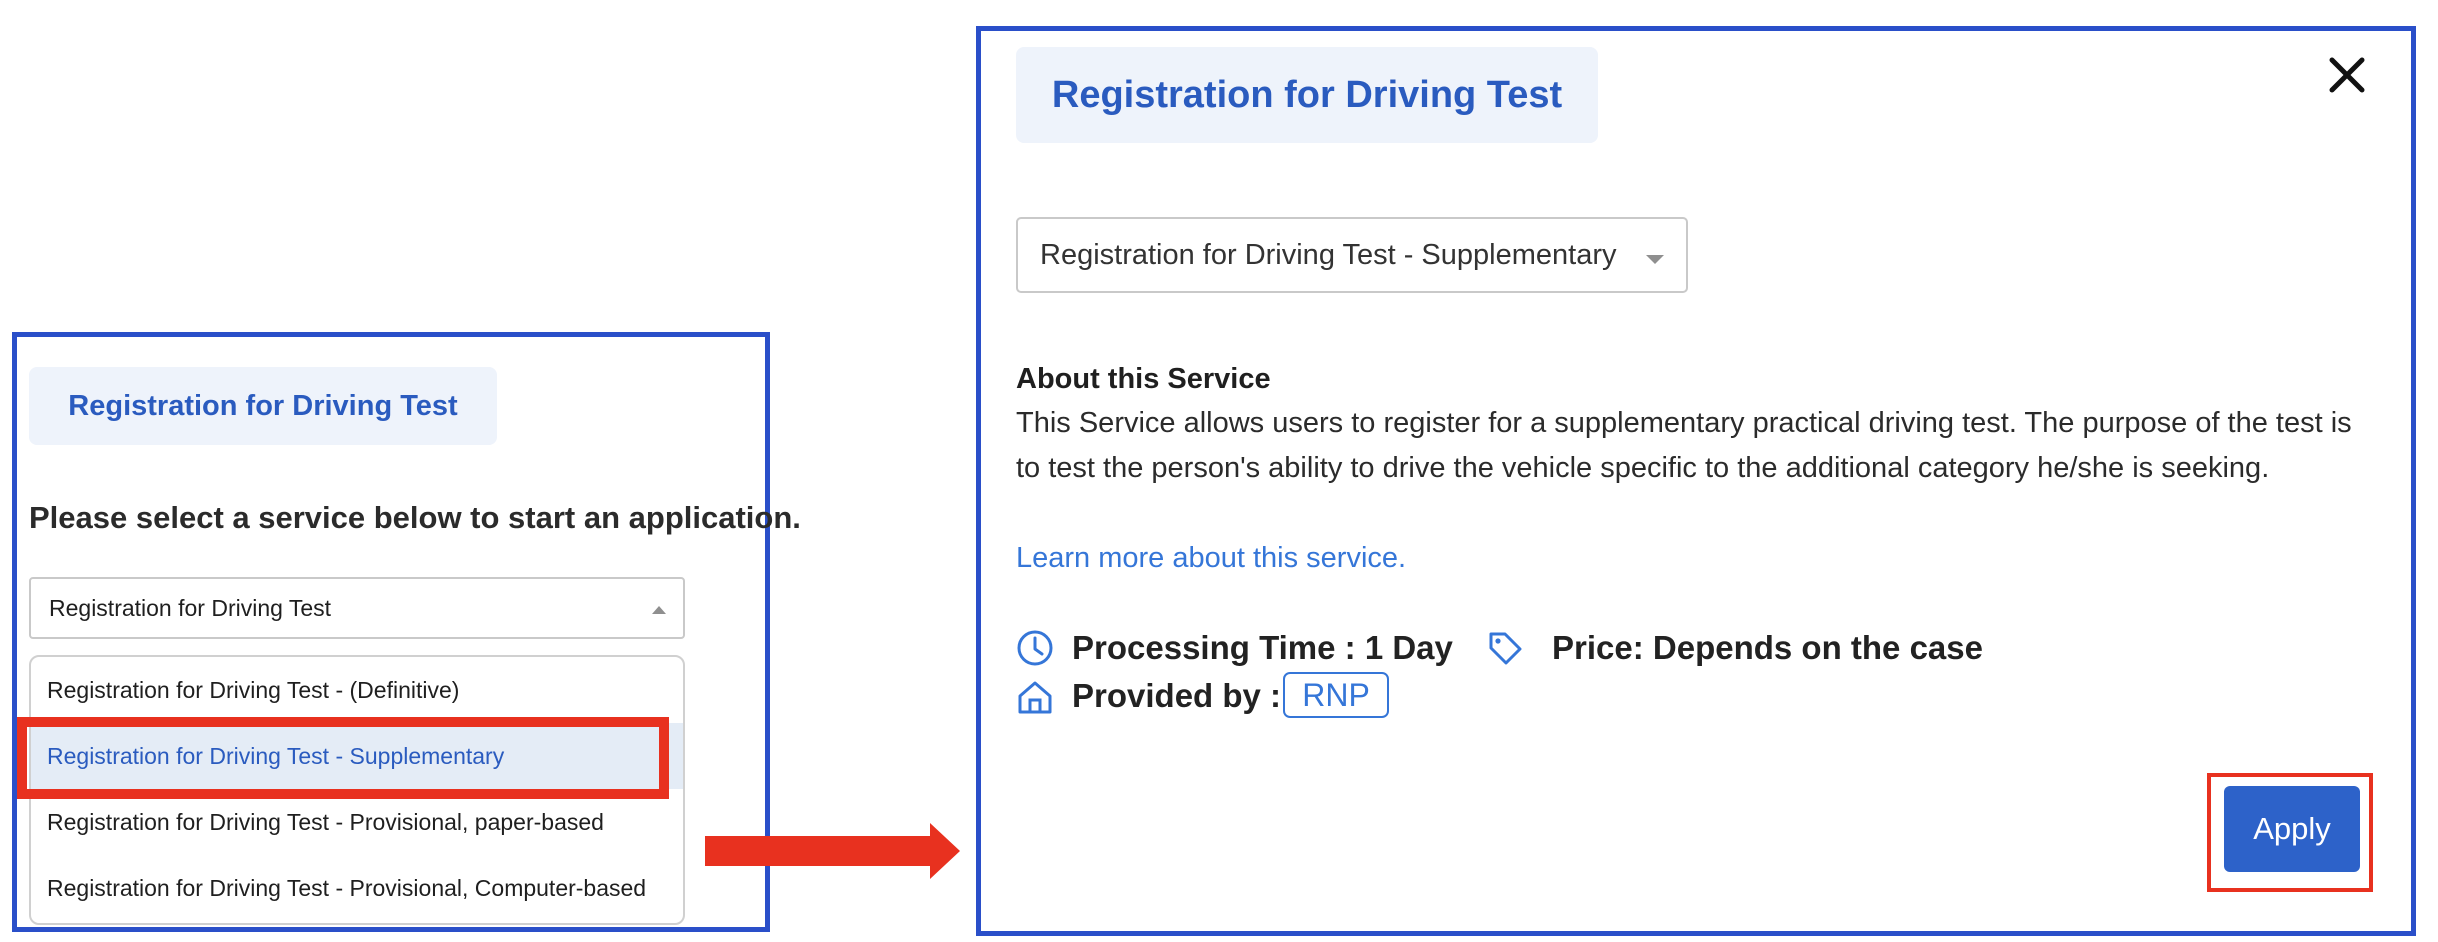  I want to click on processing-time: Processing Time : 1 Day, so click(1262, 647).